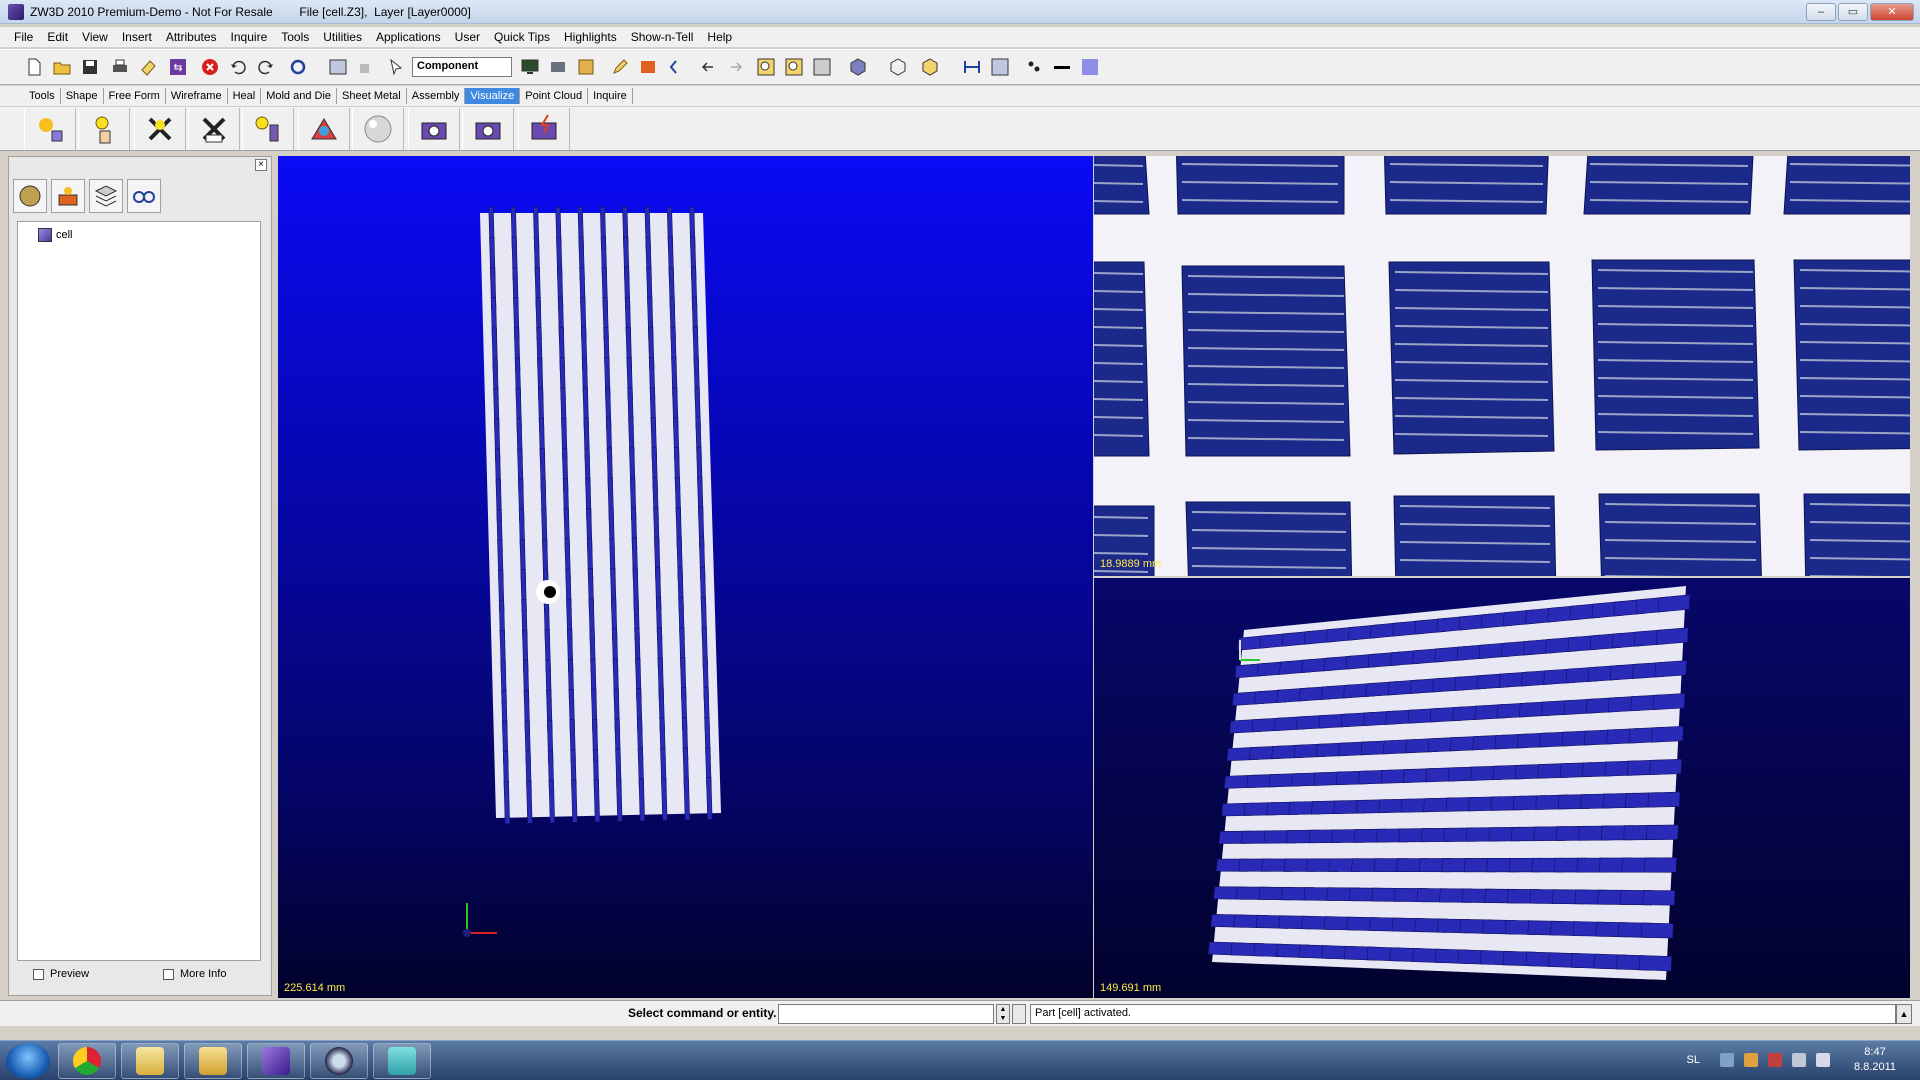 Image resolution: width=1920 pixels, height=1080 pixels. What do you see at coordinates (28, 1061) in the screenshot?
I see `start-button` at bounding box center [28, 1061].